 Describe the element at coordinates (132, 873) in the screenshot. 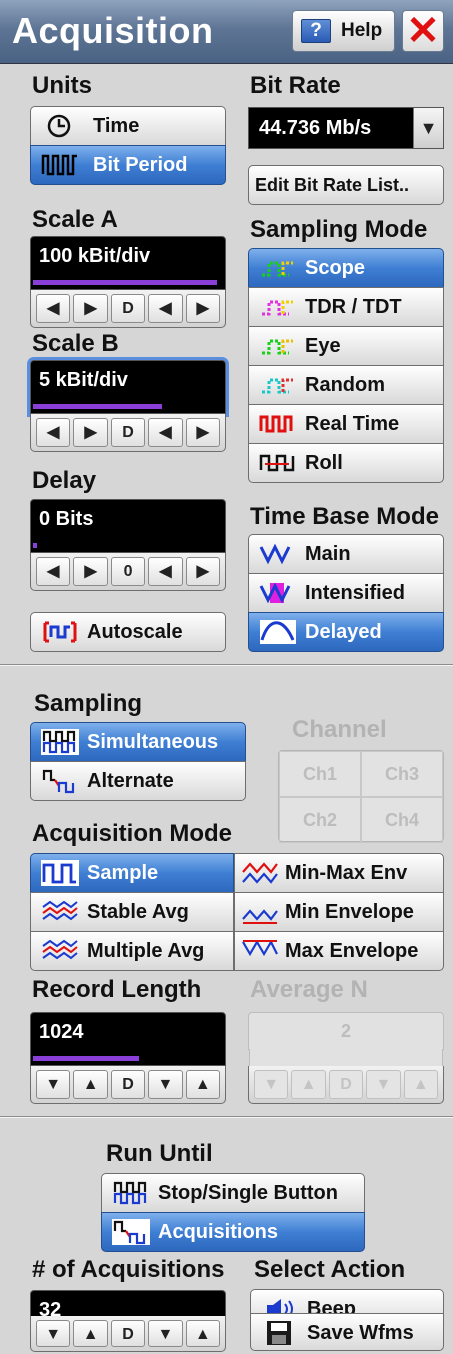

I see `acq-sample-button: Sample` at that location.